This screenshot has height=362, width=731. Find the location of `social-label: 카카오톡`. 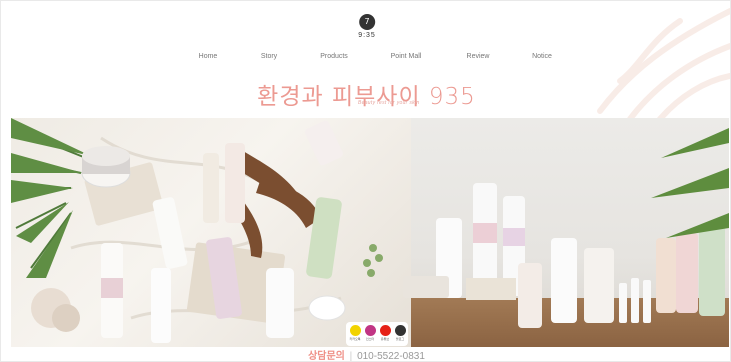

social-label: 카카오톡 is located at coordinates (355, 339).